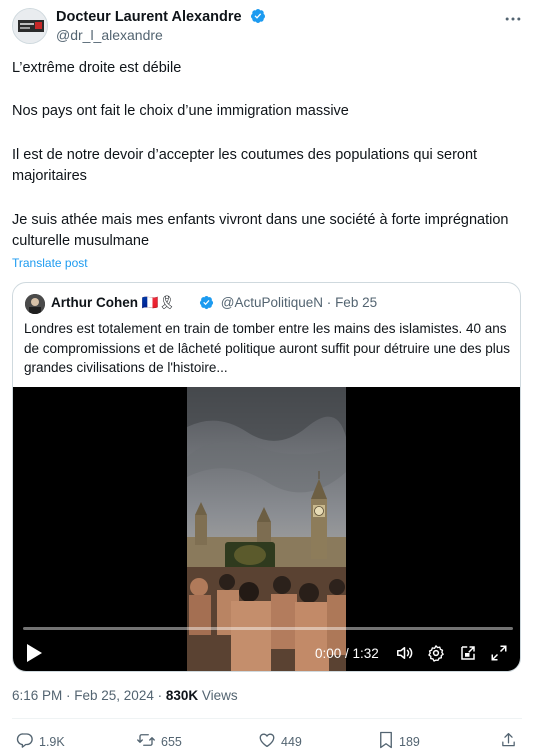 The image size is (534, 755). Describe the element at coordinates (356, 302) in the screenshot. I see `quote-date: Feb 25` at that location.